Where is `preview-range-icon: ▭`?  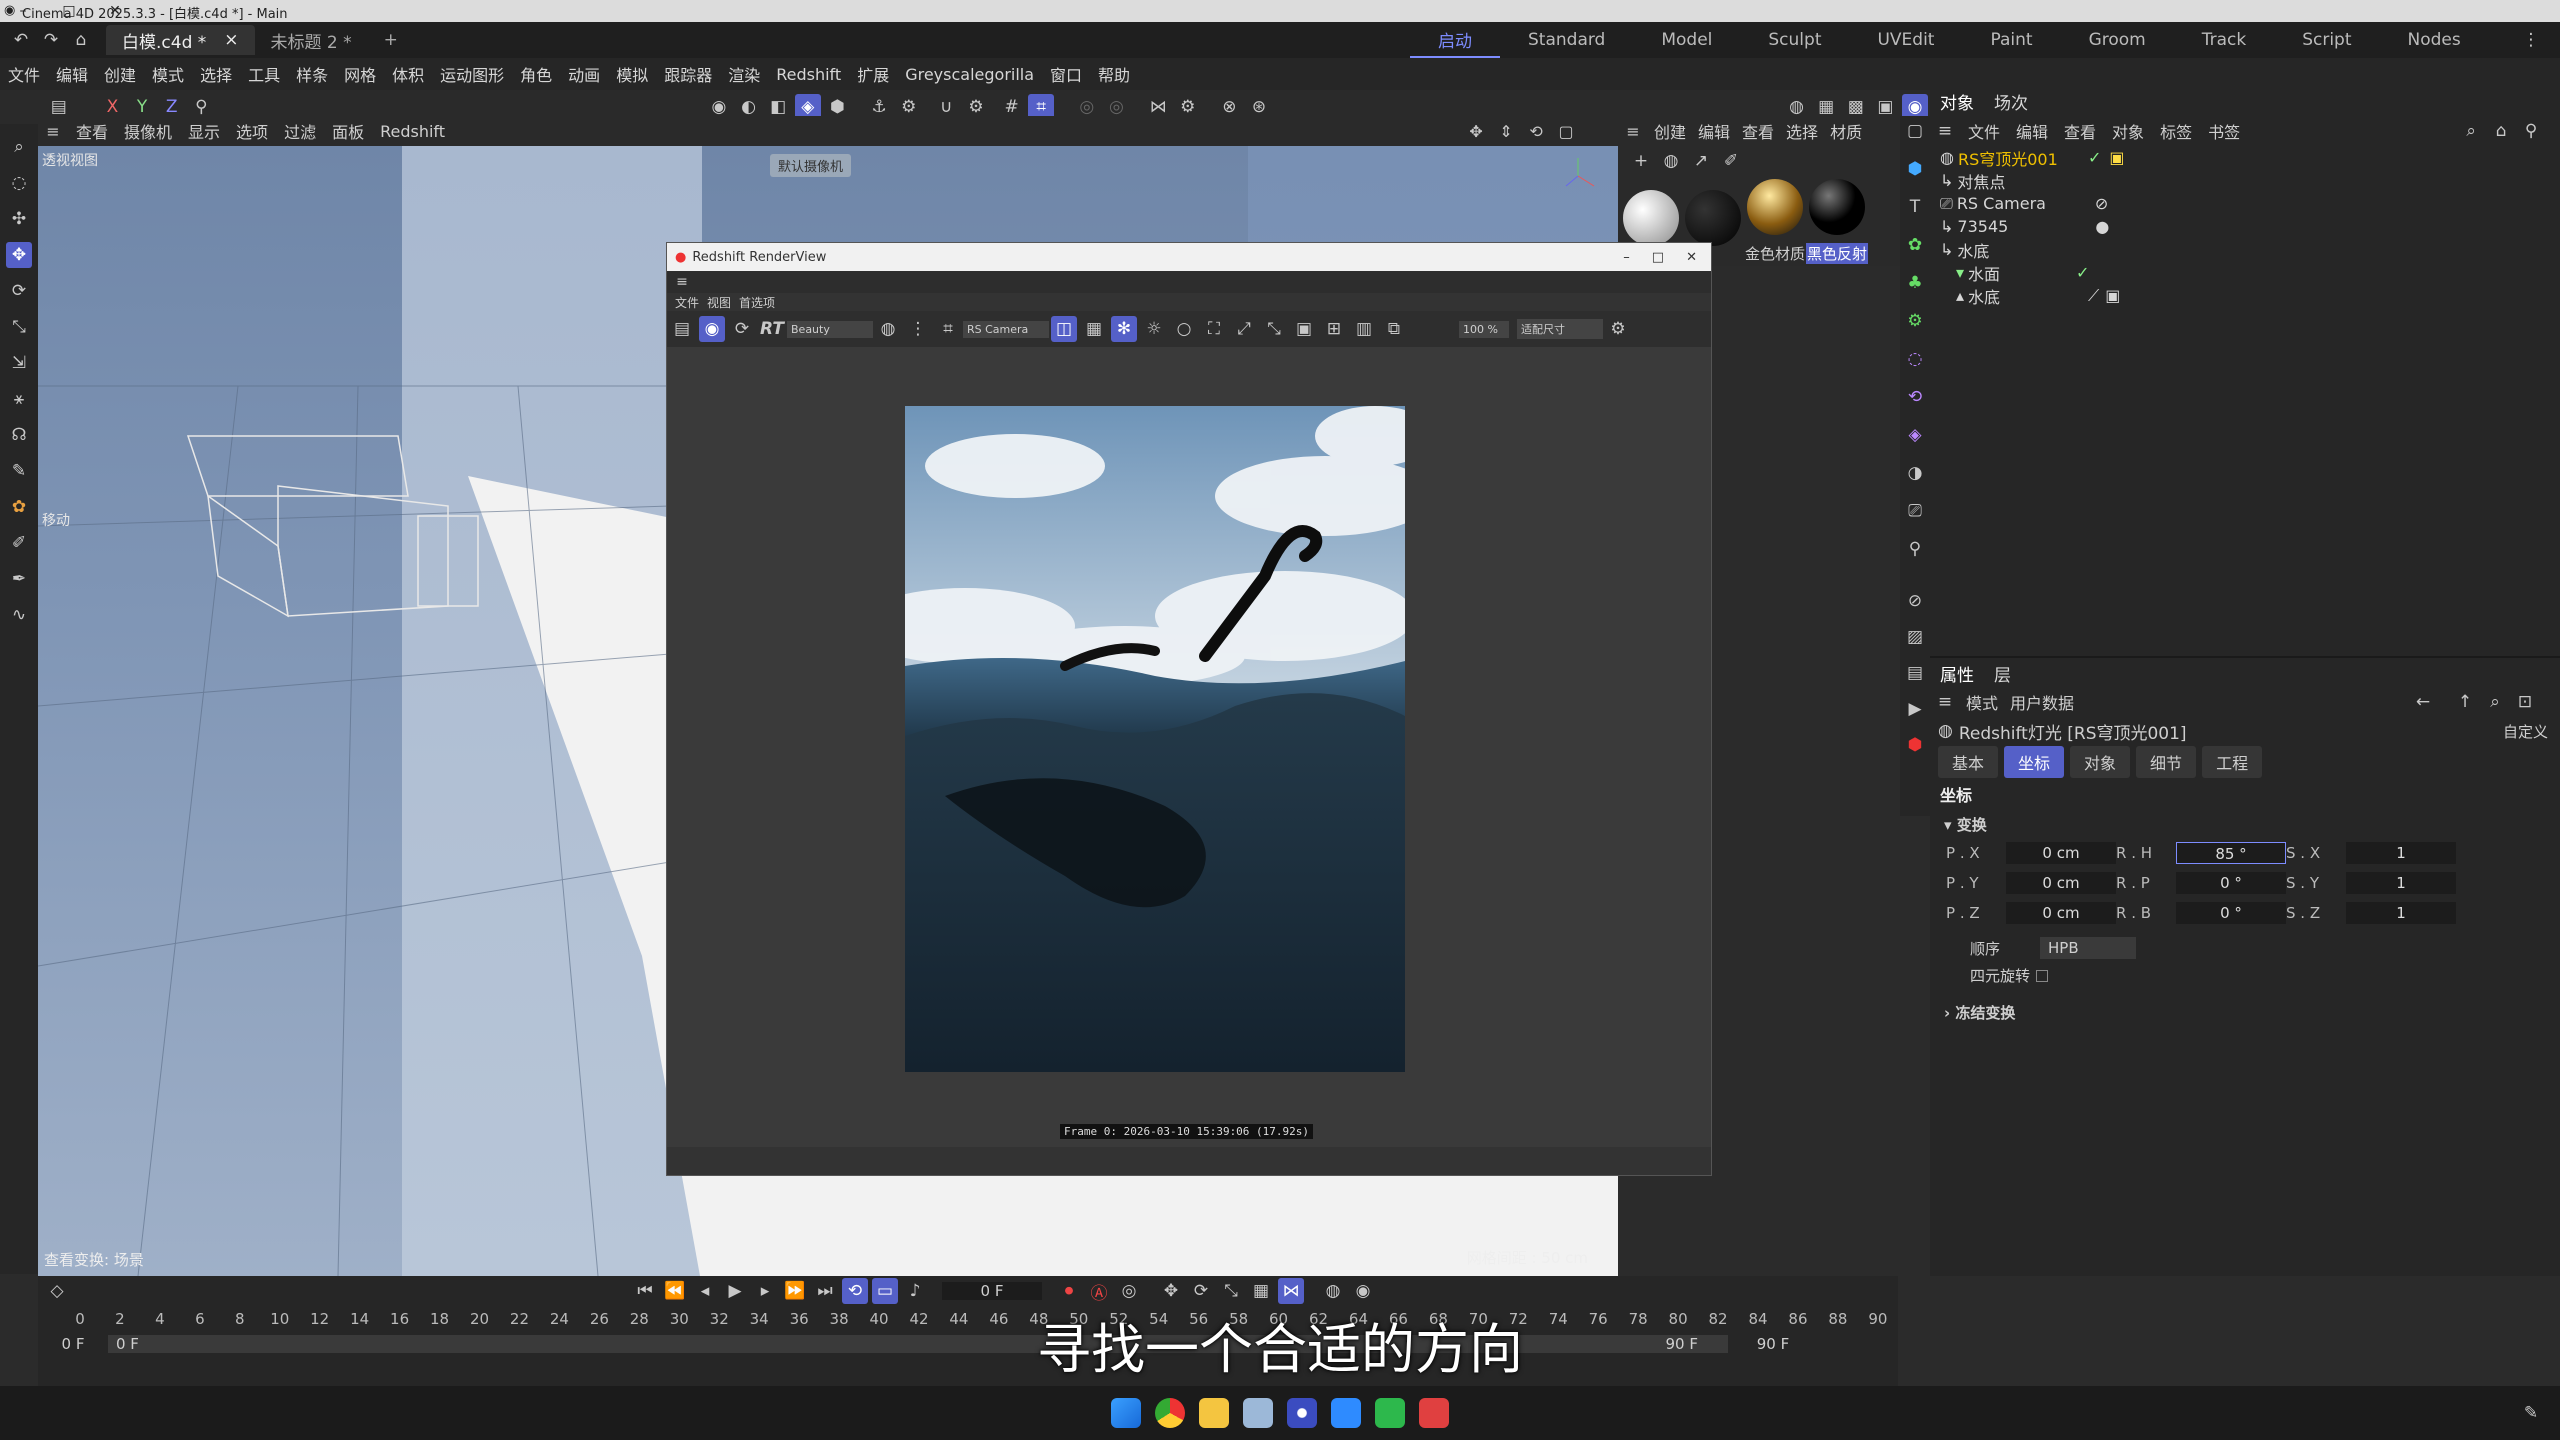
preview-range-icon: ▭ is located at coordinates (885, 1291).